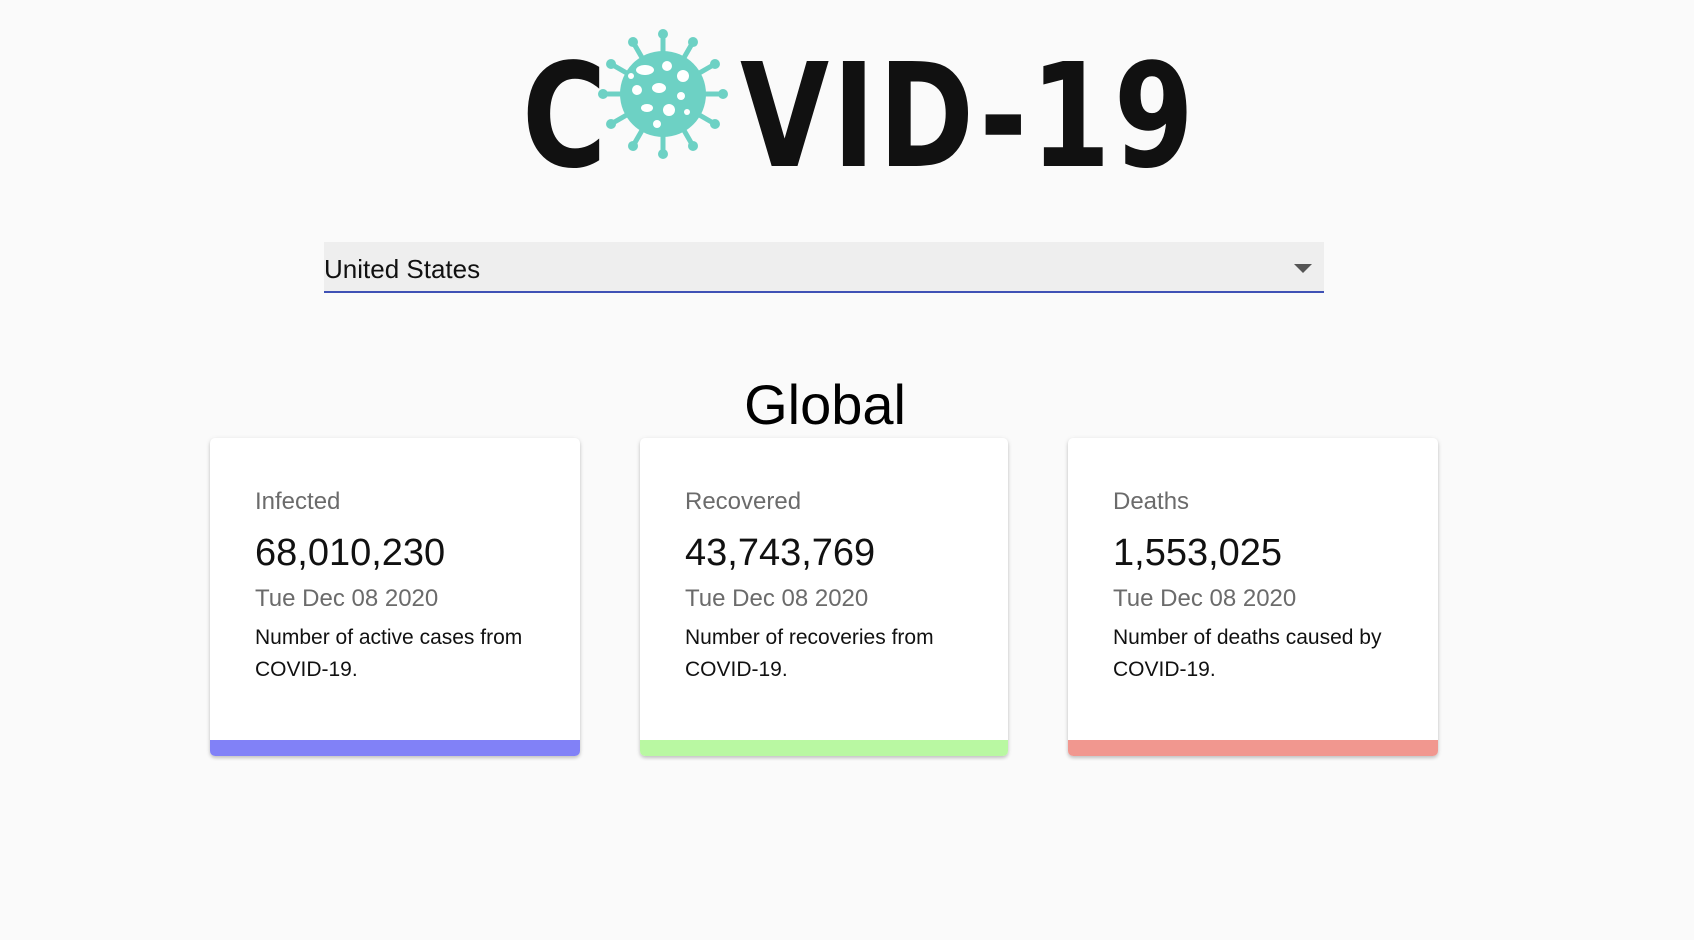  I want to click on card-value: 68,010,230, so click(350, 553).